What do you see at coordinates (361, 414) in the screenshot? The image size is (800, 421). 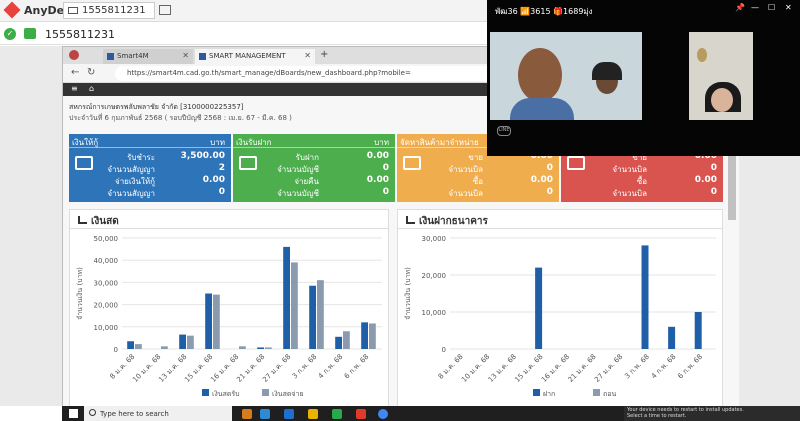 I see `anydesk-app-icon` at bounding box center [361, 414].